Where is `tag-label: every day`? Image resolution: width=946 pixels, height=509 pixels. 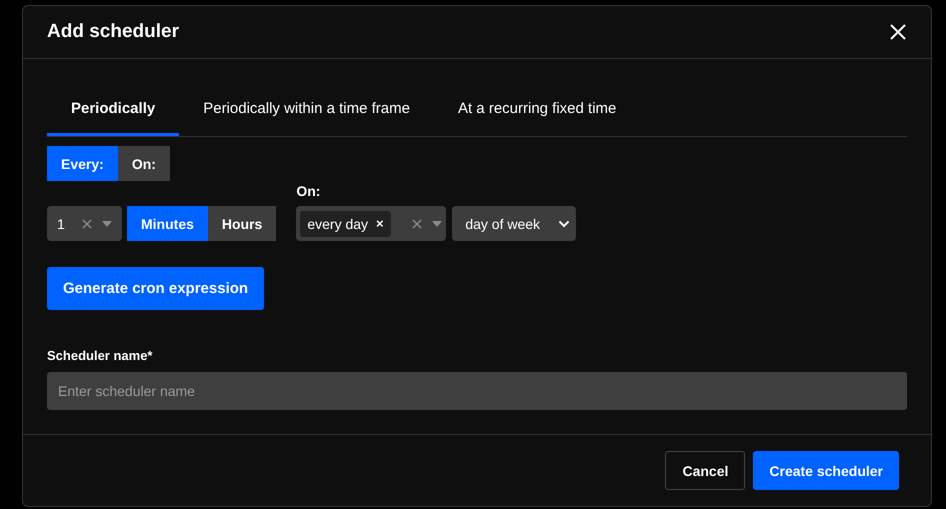
tag-label: every day is located at coordinates (337, 224).